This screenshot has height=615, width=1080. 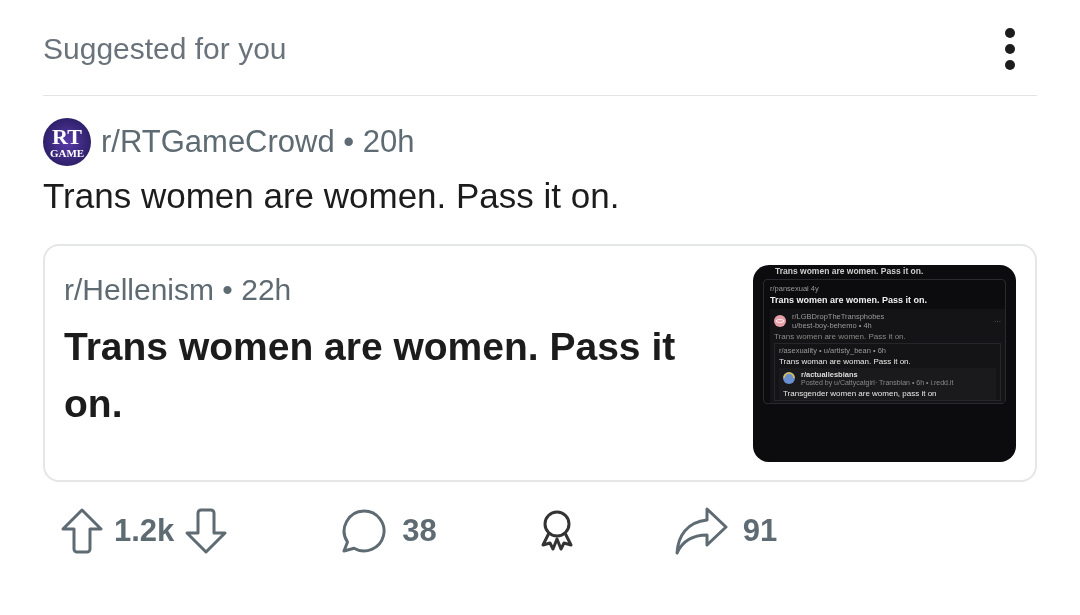 I want to click on downvote-icon, so click(x=206, y=531).